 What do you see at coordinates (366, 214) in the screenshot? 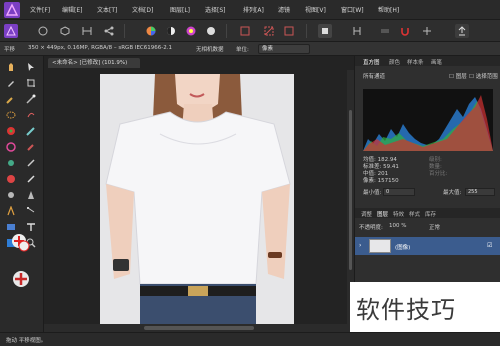
I see `tab-adjustments: 调整` at bounding box center [366, 214].